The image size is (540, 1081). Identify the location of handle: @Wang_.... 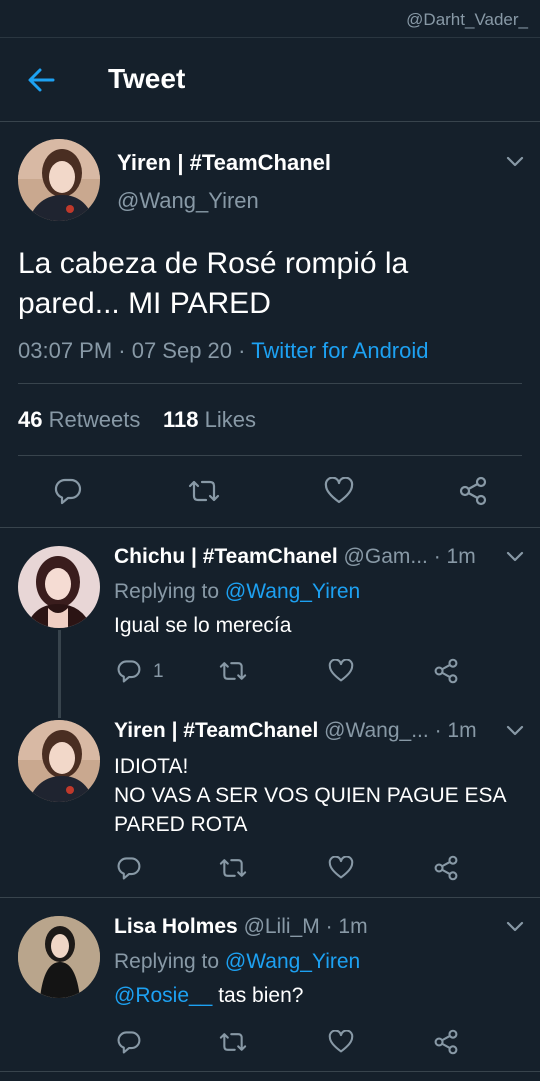
(376, 730).